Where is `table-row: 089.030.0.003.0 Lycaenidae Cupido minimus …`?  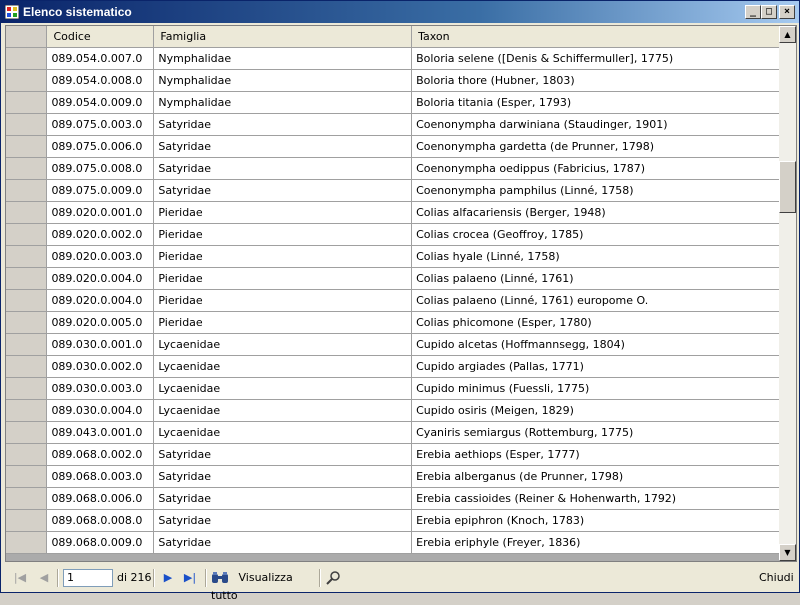 table-row: 089.030.0.003.0 Lycaenidae Cupido minimus … is located at coordinates (393, 388).